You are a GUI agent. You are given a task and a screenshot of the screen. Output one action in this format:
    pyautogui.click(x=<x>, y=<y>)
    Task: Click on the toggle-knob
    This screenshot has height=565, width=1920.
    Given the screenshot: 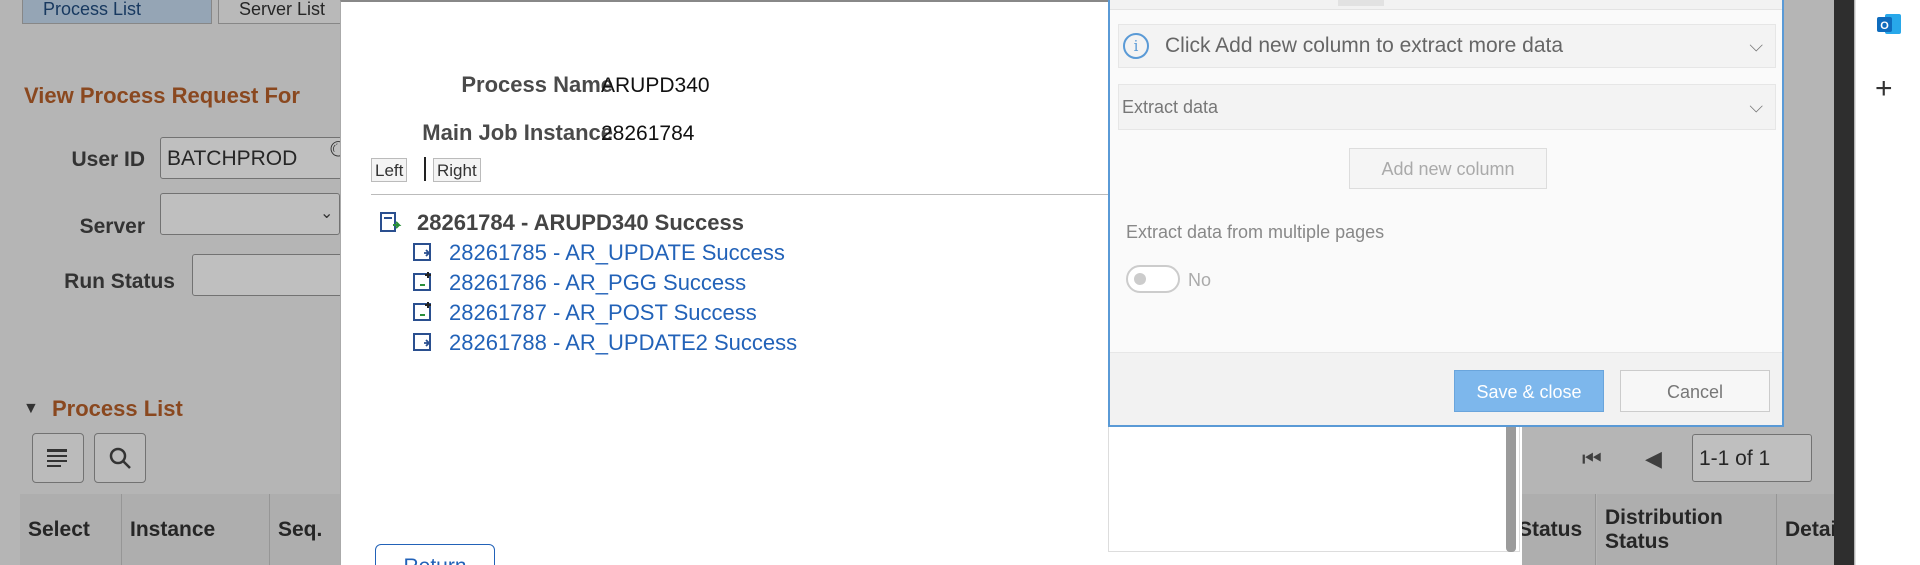 What is the action you would take?
    pyautogui.click(x=1140, y=279)
    